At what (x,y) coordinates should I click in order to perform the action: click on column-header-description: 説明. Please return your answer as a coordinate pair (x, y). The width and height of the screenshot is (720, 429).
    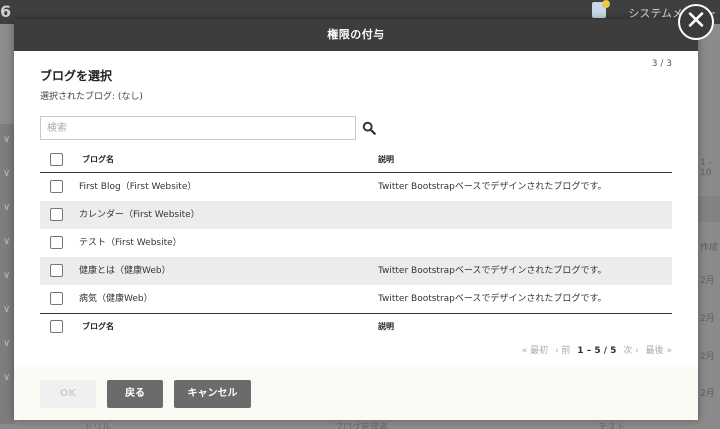
    Looking at the image, I should click on (386, 159).